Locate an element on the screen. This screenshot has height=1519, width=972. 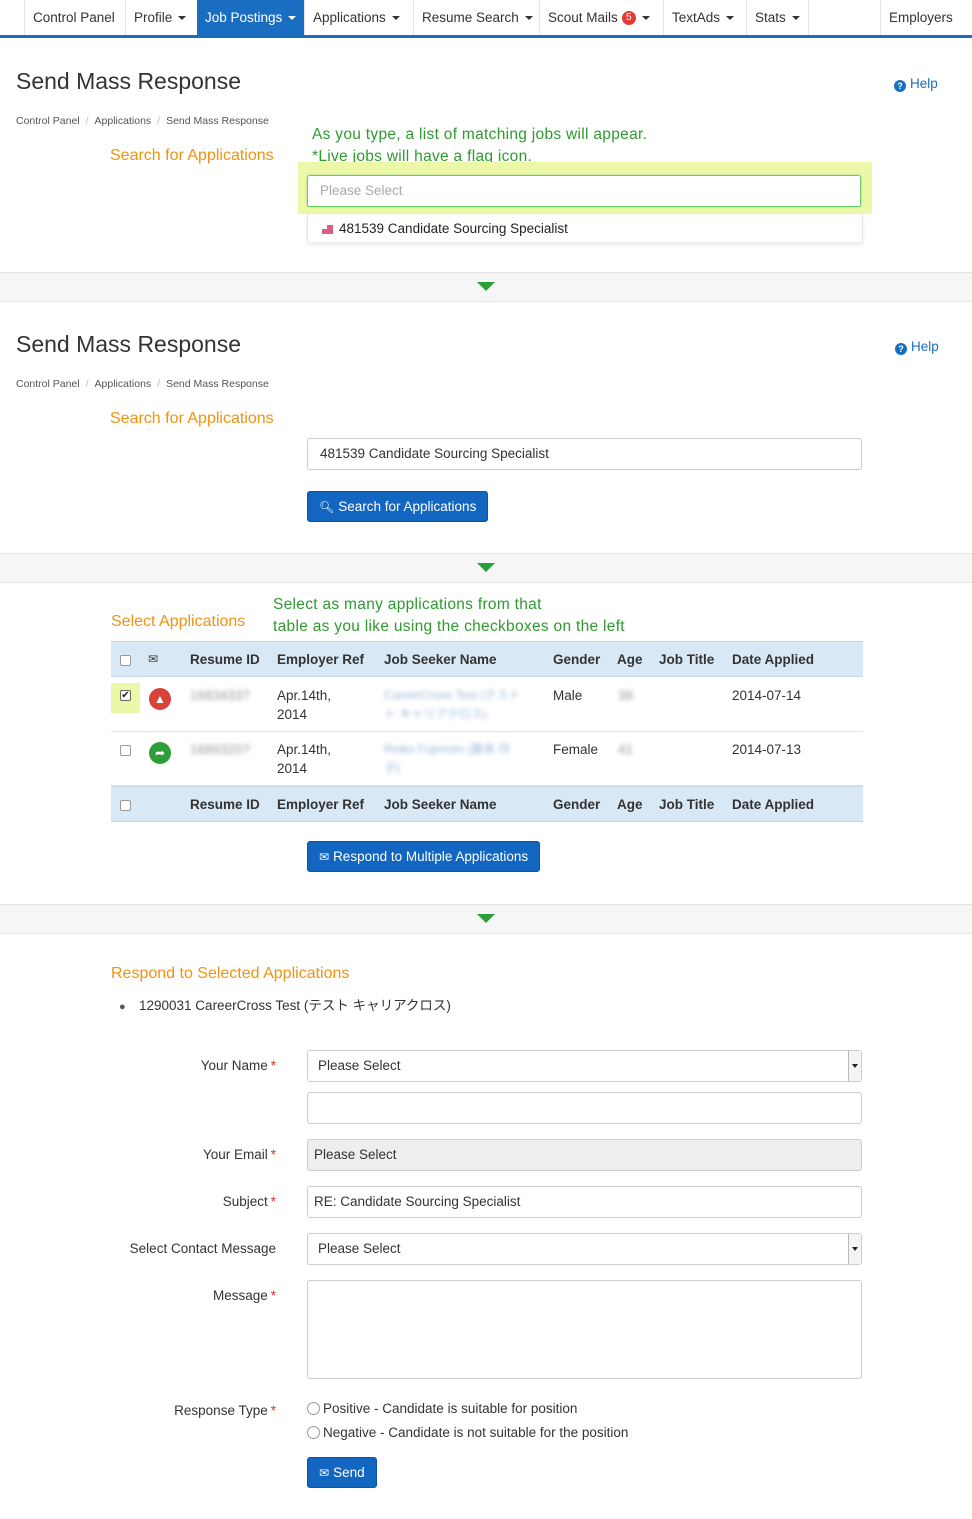
button-label: Respond to Multiple Applications is located at coordinates (431, 856).